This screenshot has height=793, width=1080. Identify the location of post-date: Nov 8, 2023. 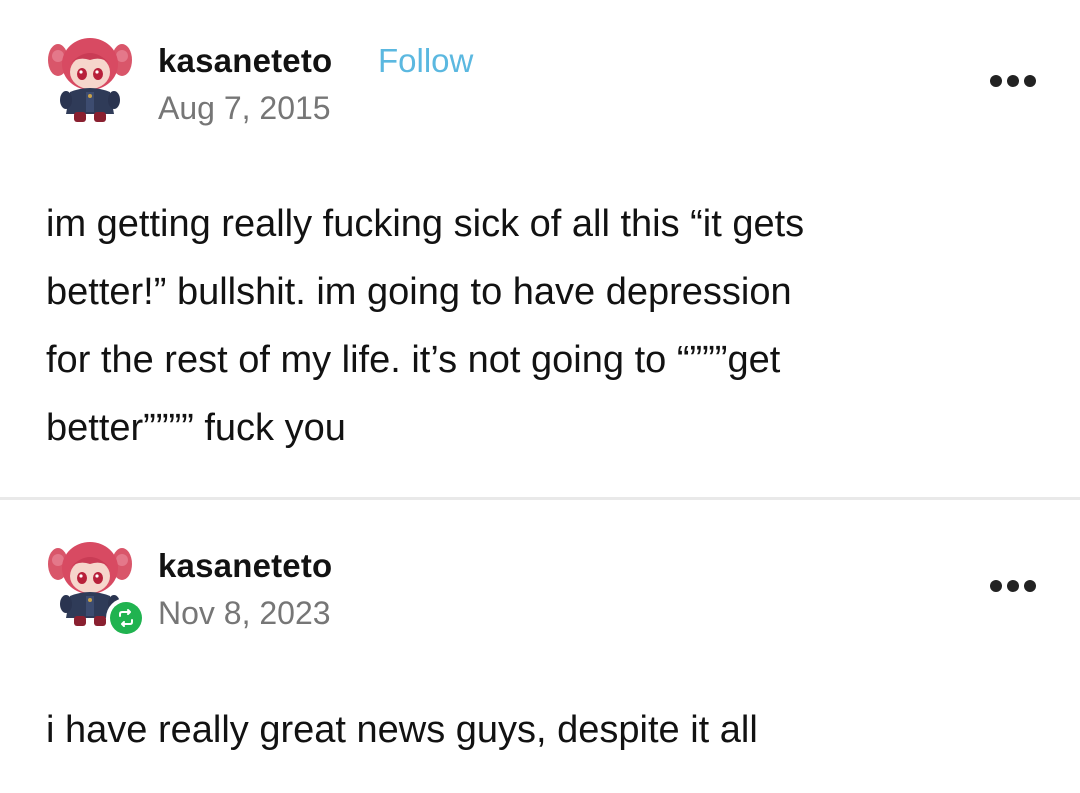
(244, 613).